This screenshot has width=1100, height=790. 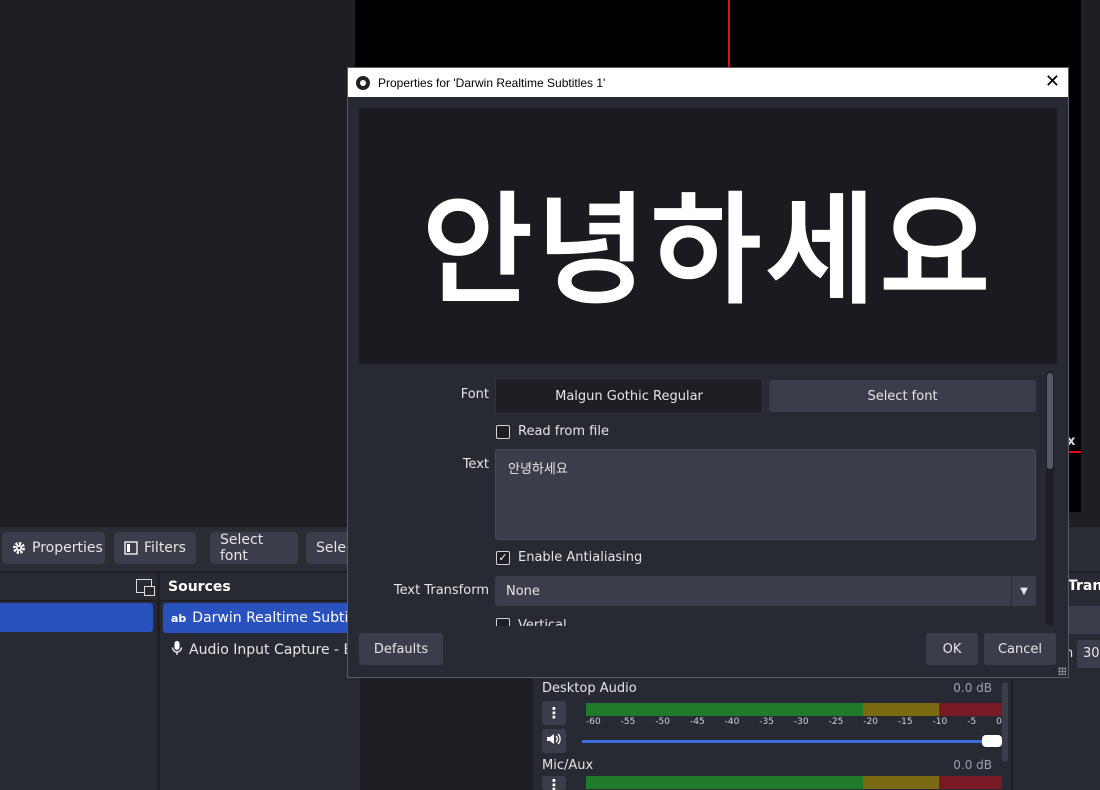 I want to click on vertical-label: Vertical, so click(x=542, y=622).